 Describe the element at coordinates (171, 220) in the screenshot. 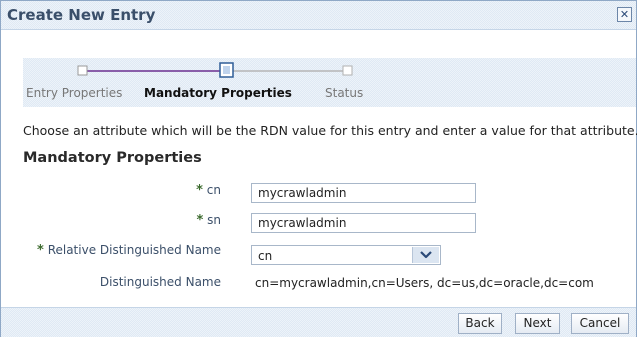

I see `sn-label: * sn` at that location.